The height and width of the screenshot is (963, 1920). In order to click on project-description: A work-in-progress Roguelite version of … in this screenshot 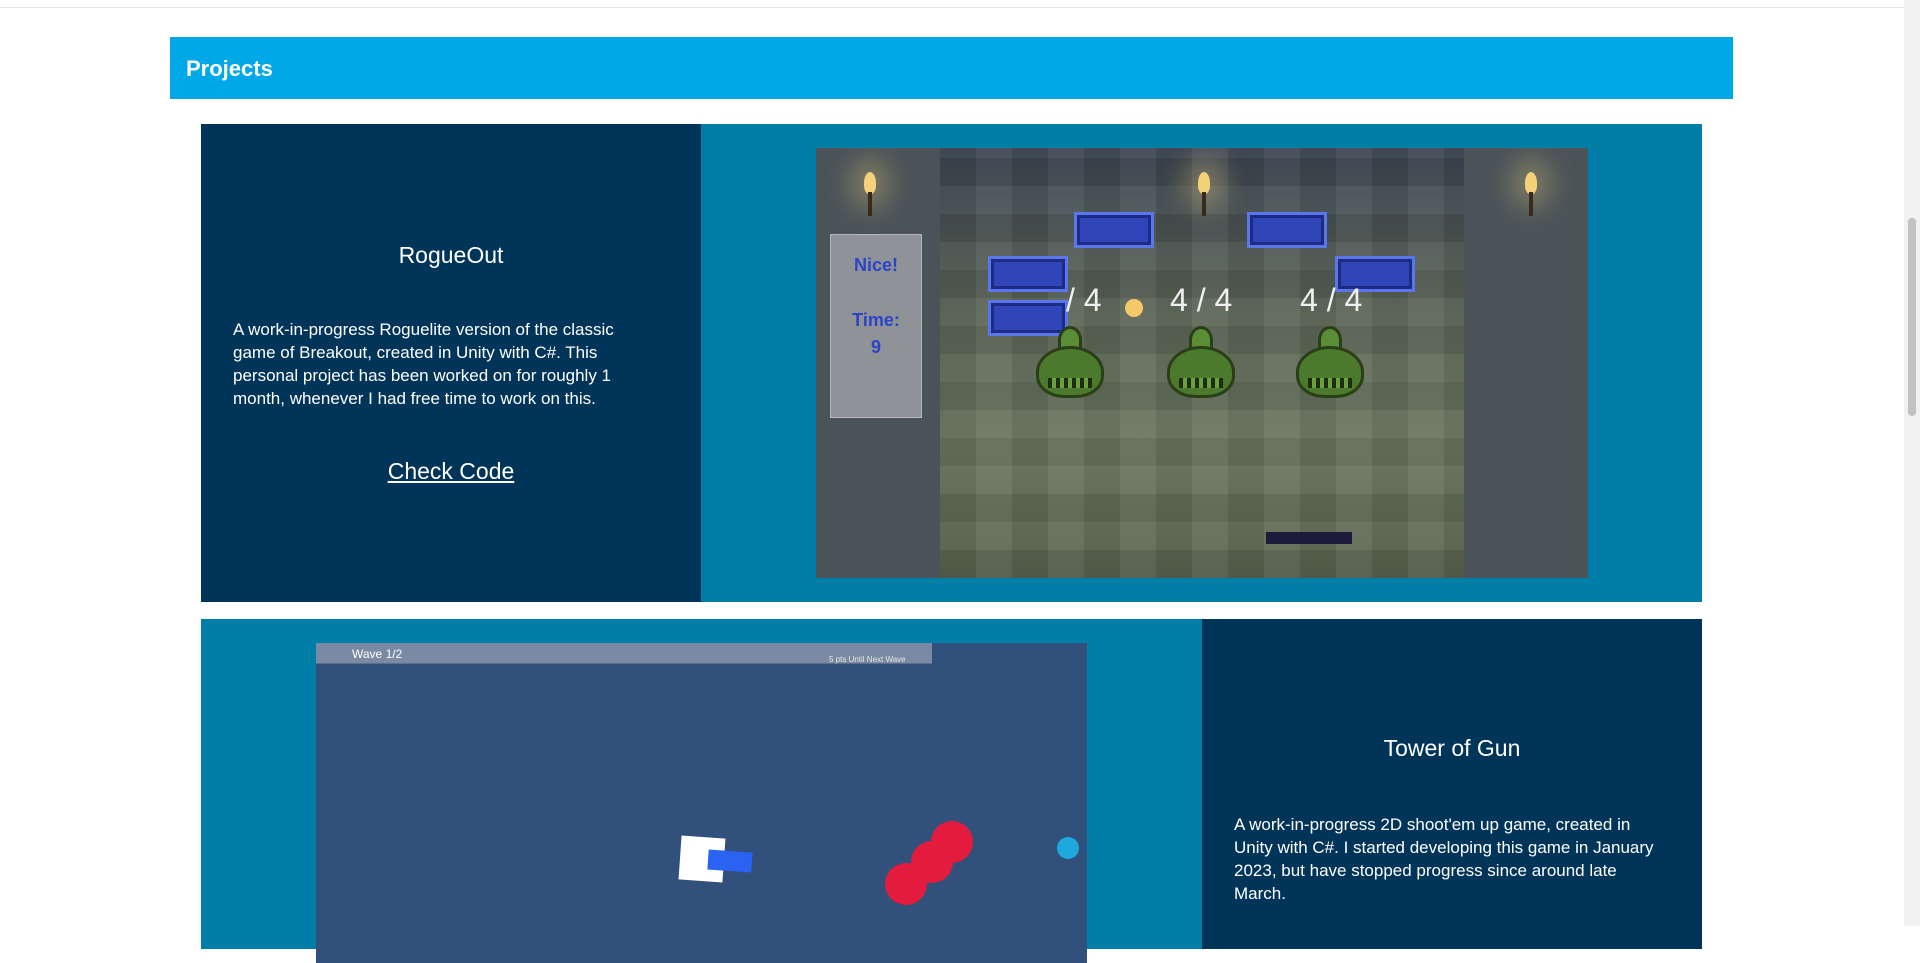, I will do `click(423, 364)`.